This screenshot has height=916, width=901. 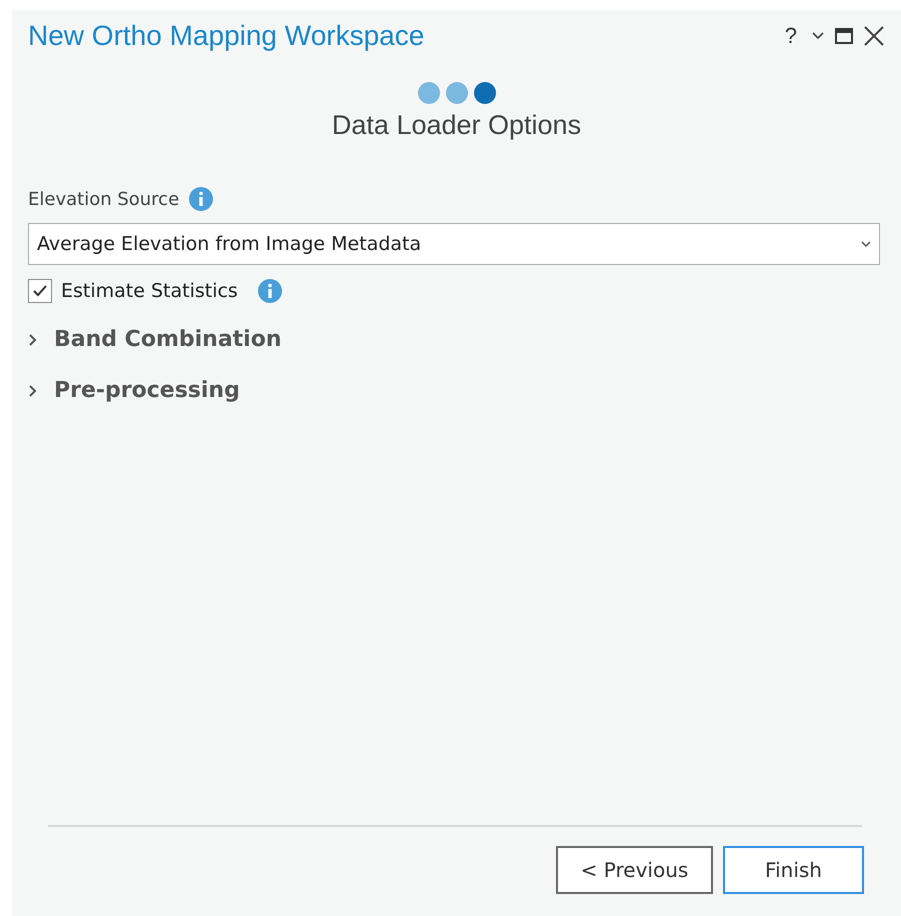 I want to click on close-icon, so click(x=874, y=36).